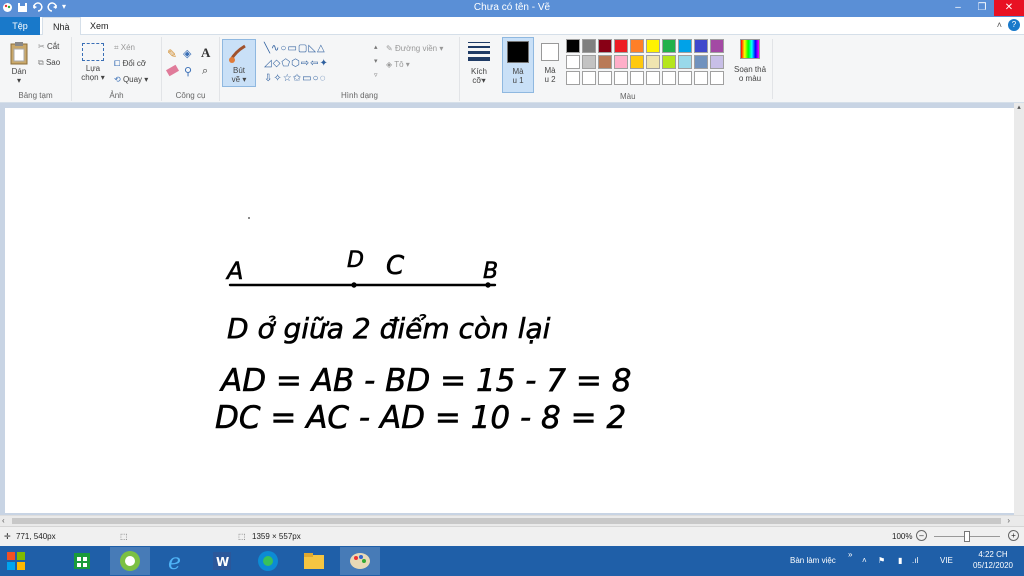  I want to click on scroll-left-arrow: ‹, so click(3, 520).